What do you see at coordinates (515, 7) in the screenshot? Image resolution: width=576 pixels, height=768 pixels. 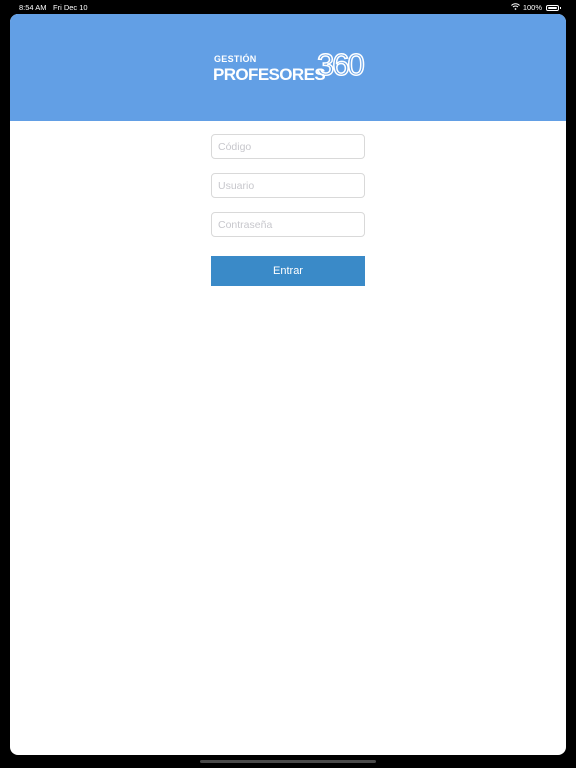 I see `wifi-icon` at bounding box center [515, 7].